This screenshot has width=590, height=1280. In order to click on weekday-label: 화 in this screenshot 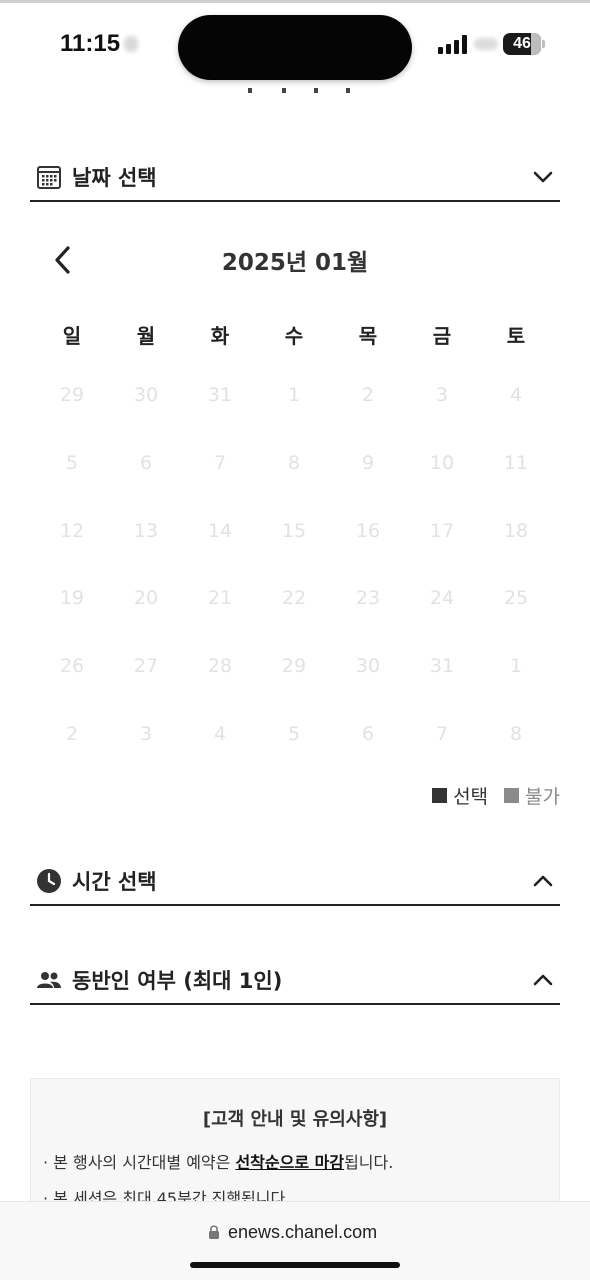, I will do `click(220, 336)`.